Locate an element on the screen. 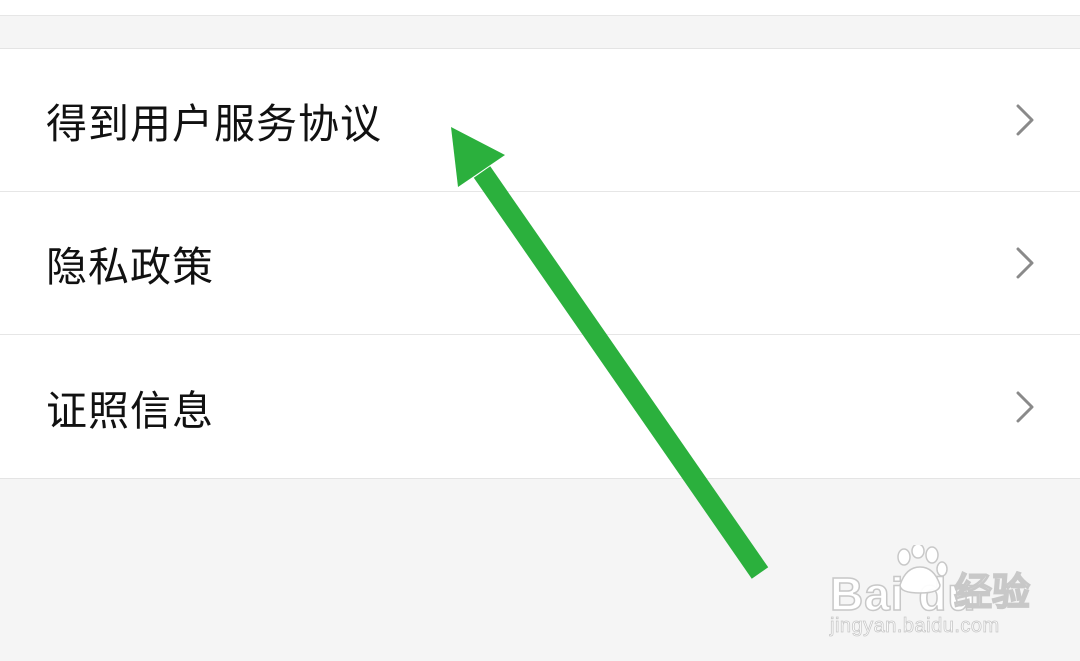 Image resolution: width=1080 pixels, height=661 pixels. menu-item-label: 得到用户服务协议 is located at coordinates (214, 124).